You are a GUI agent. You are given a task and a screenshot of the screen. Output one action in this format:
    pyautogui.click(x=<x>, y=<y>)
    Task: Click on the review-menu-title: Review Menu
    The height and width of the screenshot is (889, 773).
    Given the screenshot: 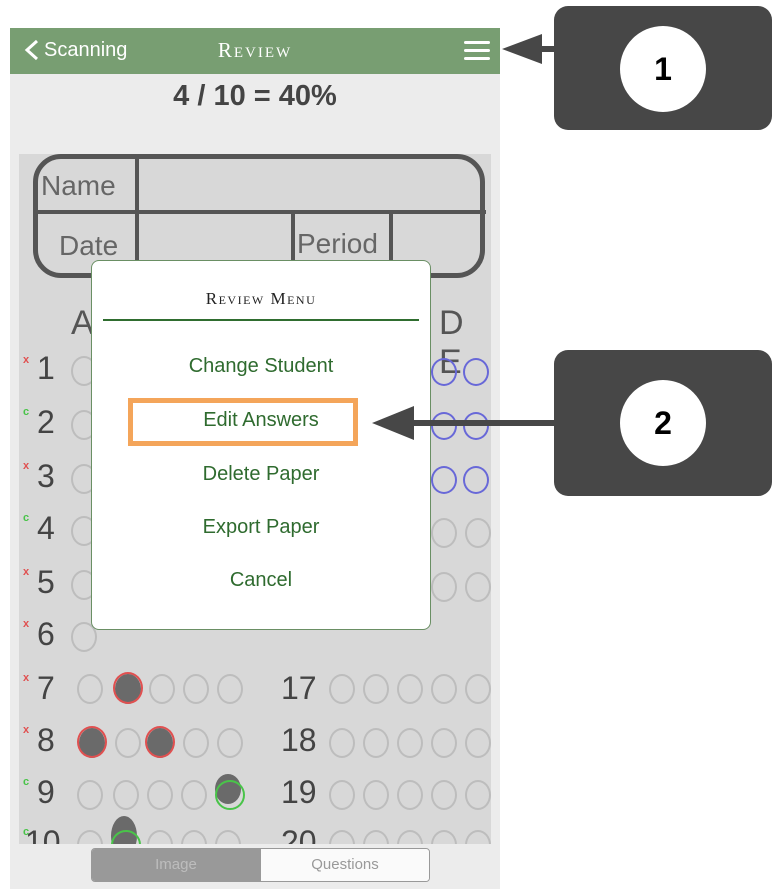 What is the action you would take?
    pyautogui.click(x=261, y=298)
    